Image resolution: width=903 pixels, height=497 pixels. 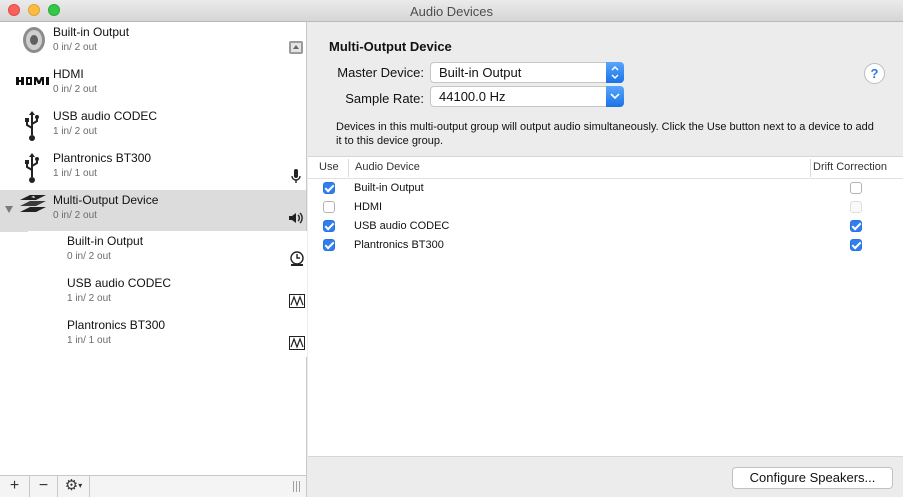 What do you see at coordinates (472, 96) in the screenshot?
I see `sample-rate-value: 44100.0 Hz` at bounding box center [472, 96].